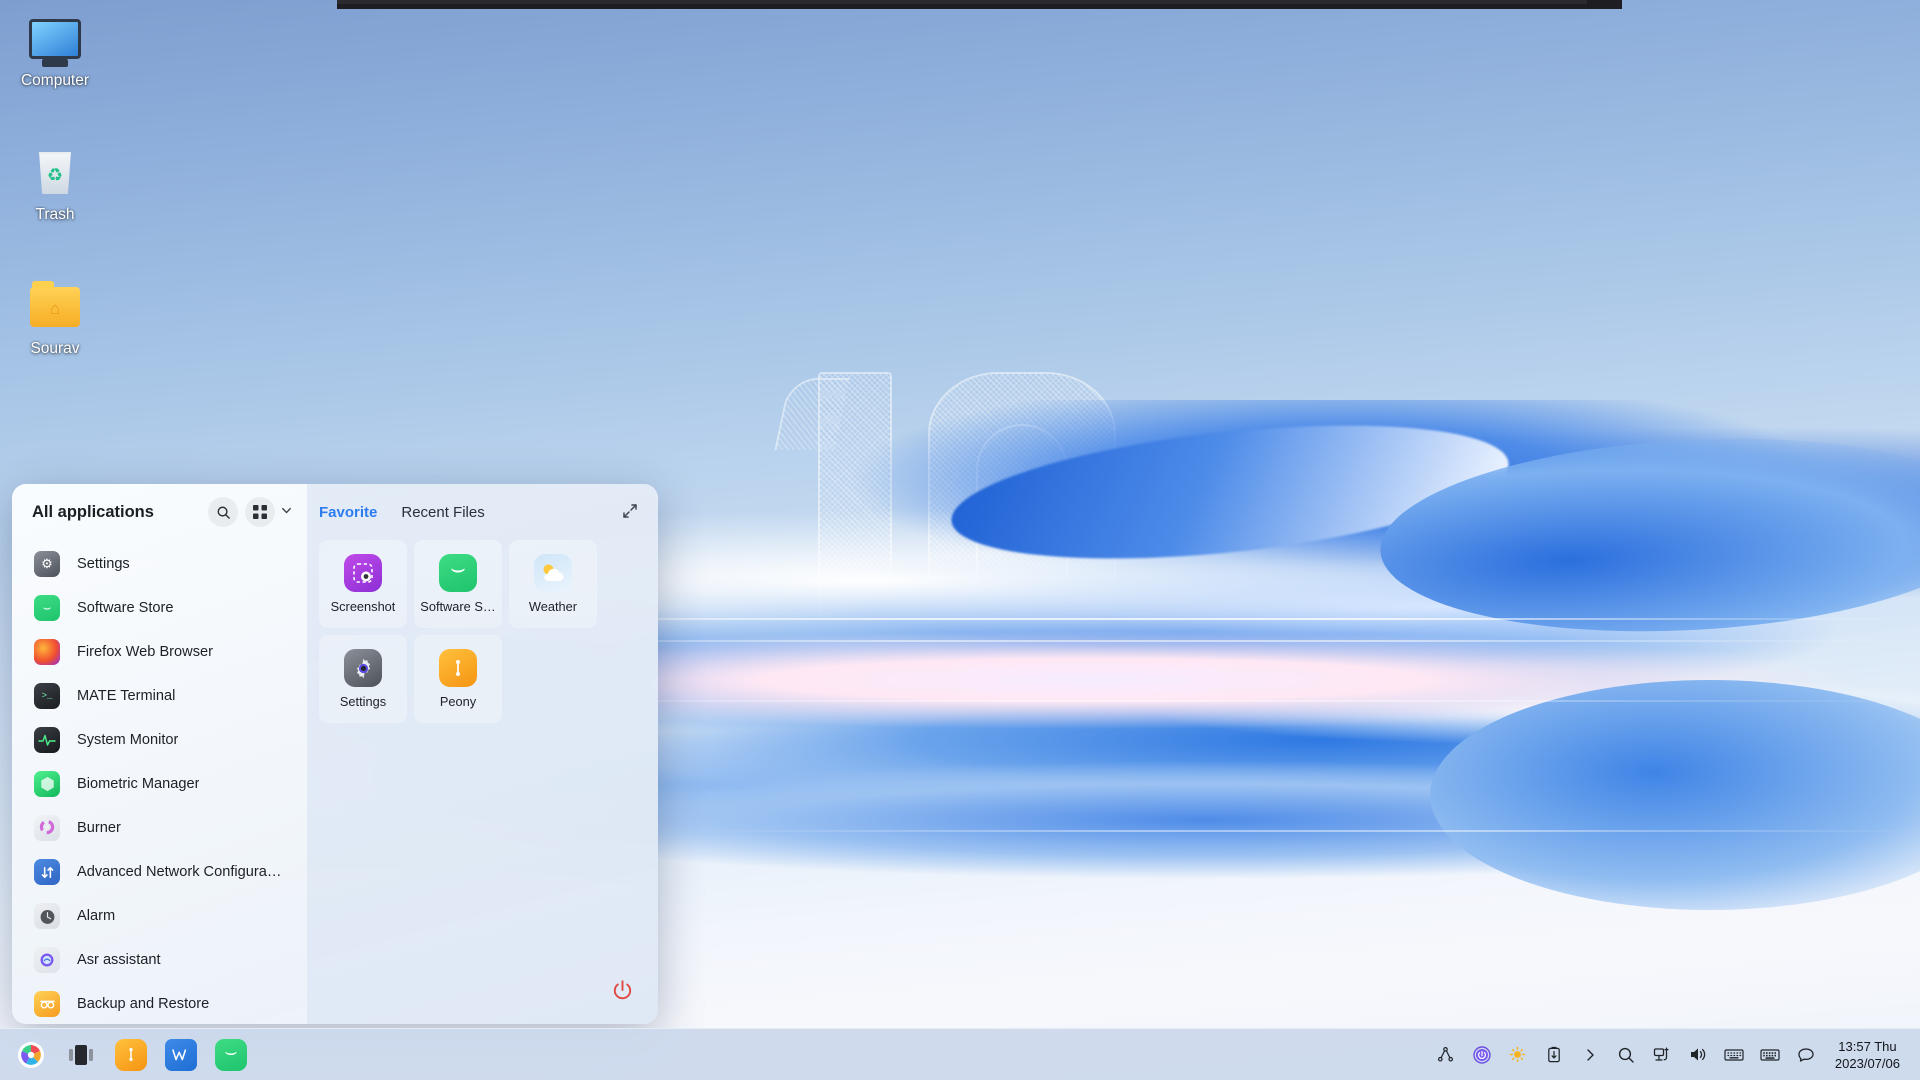  I want to click on home-folder-icon: ⌂, so click(55, 307).